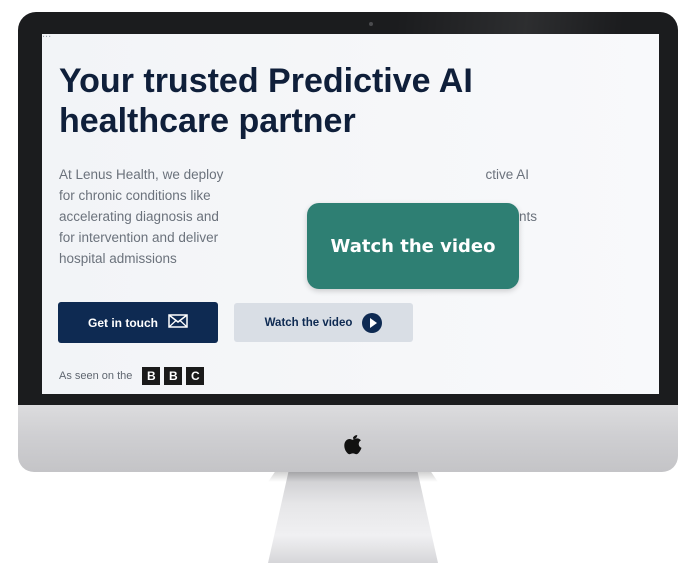  I want to click on bbc-logo-letter-1: B, so click(151, 376).